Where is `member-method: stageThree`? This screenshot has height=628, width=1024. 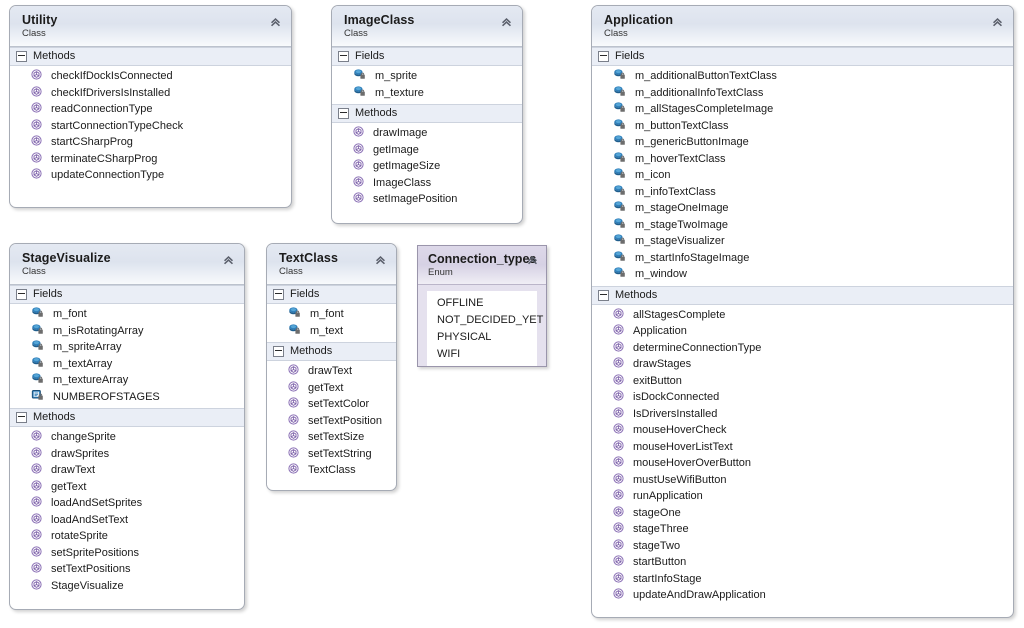
member-method: stageThree is located at coordinates (802, 529).